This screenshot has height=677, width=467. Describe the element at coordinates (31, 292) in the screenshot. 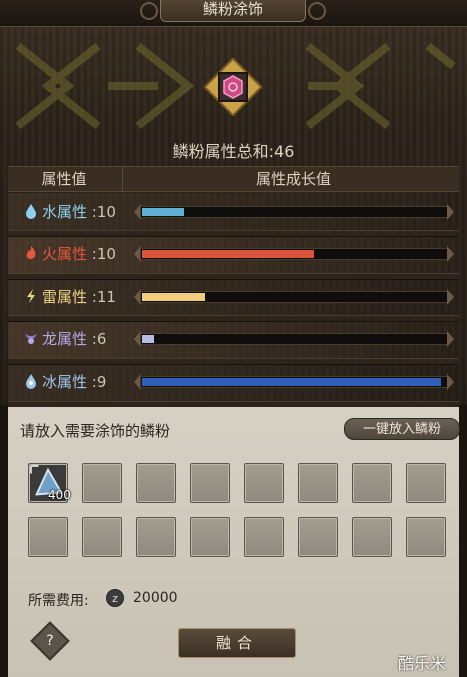

I see `thunder-icon` at that location.